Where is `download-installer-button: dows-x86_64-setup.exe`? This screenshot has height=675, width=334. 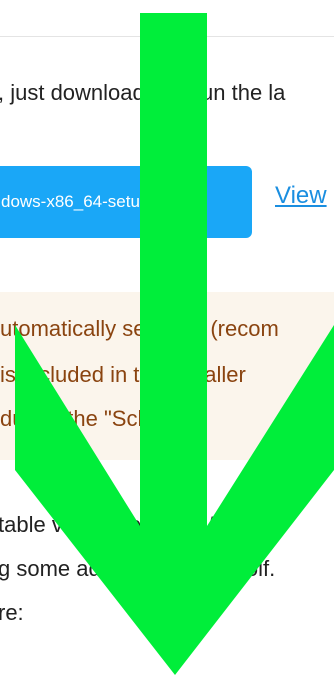
download-installer-button: dows-x86_64-setup.exe is located at coordinates (126, 202).